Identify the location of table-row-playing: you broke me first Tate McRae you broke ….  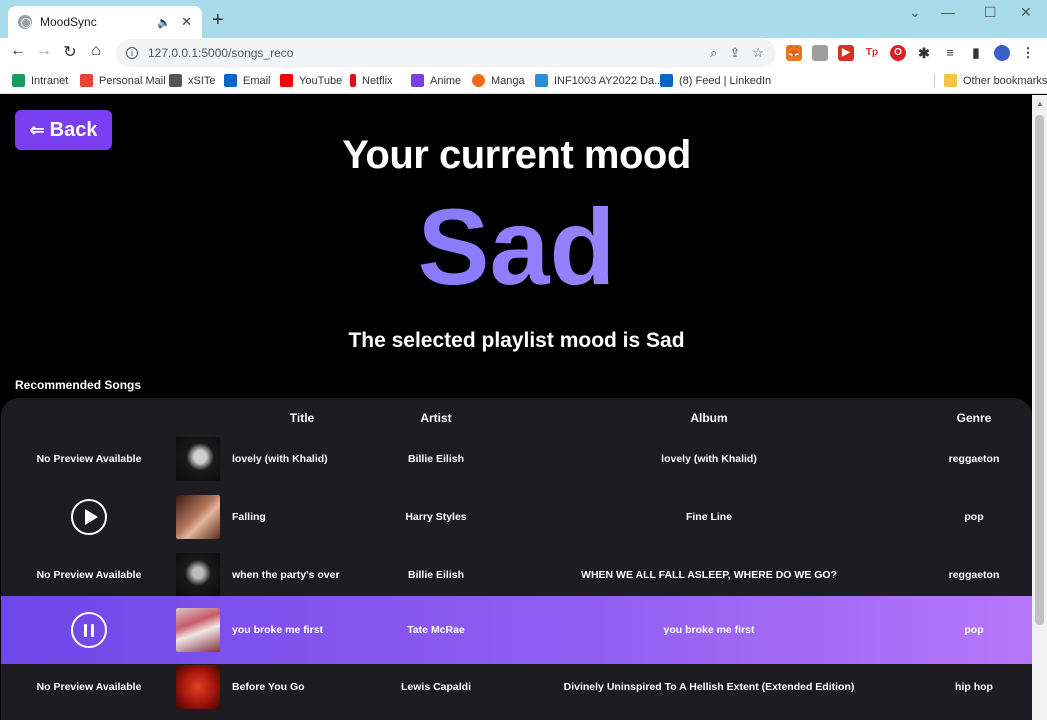
(516, 630).